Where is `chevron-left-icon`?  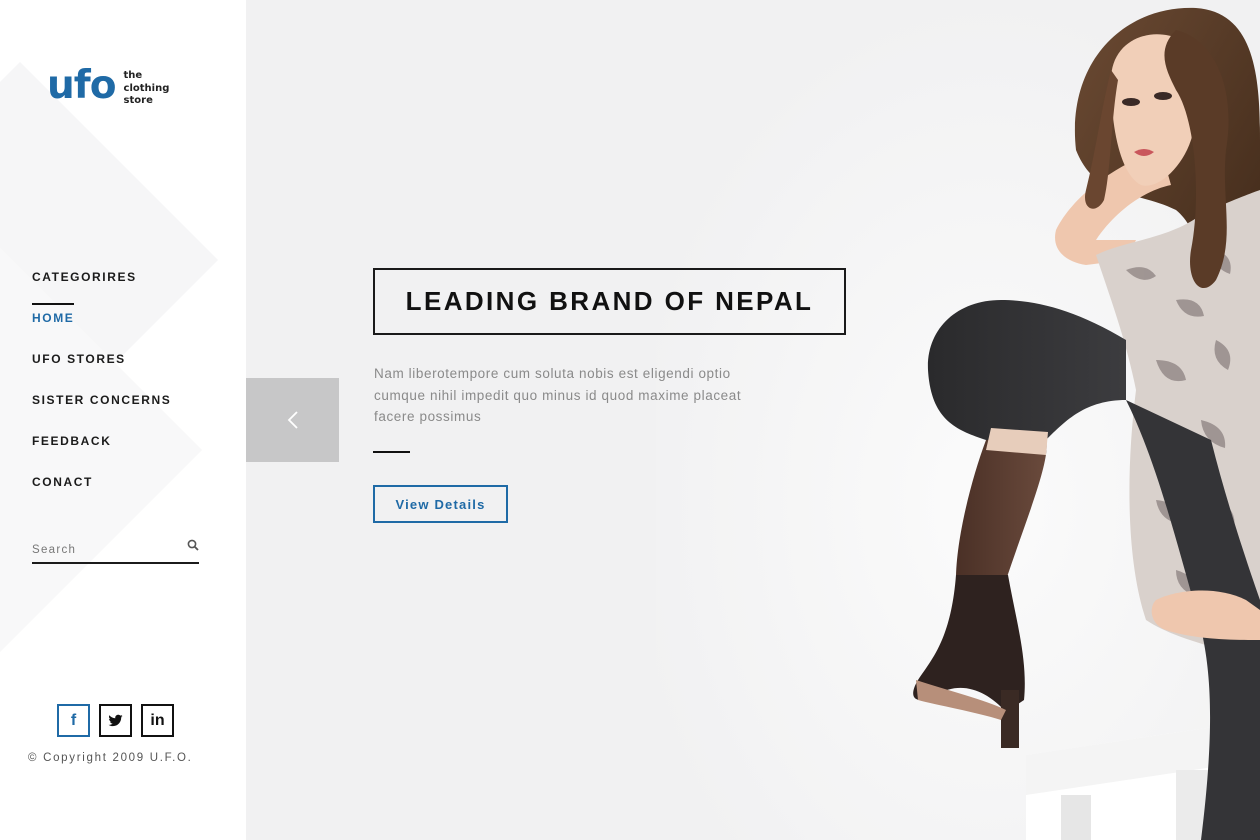 chevron-left-icon is located at coordinates (292, 420).